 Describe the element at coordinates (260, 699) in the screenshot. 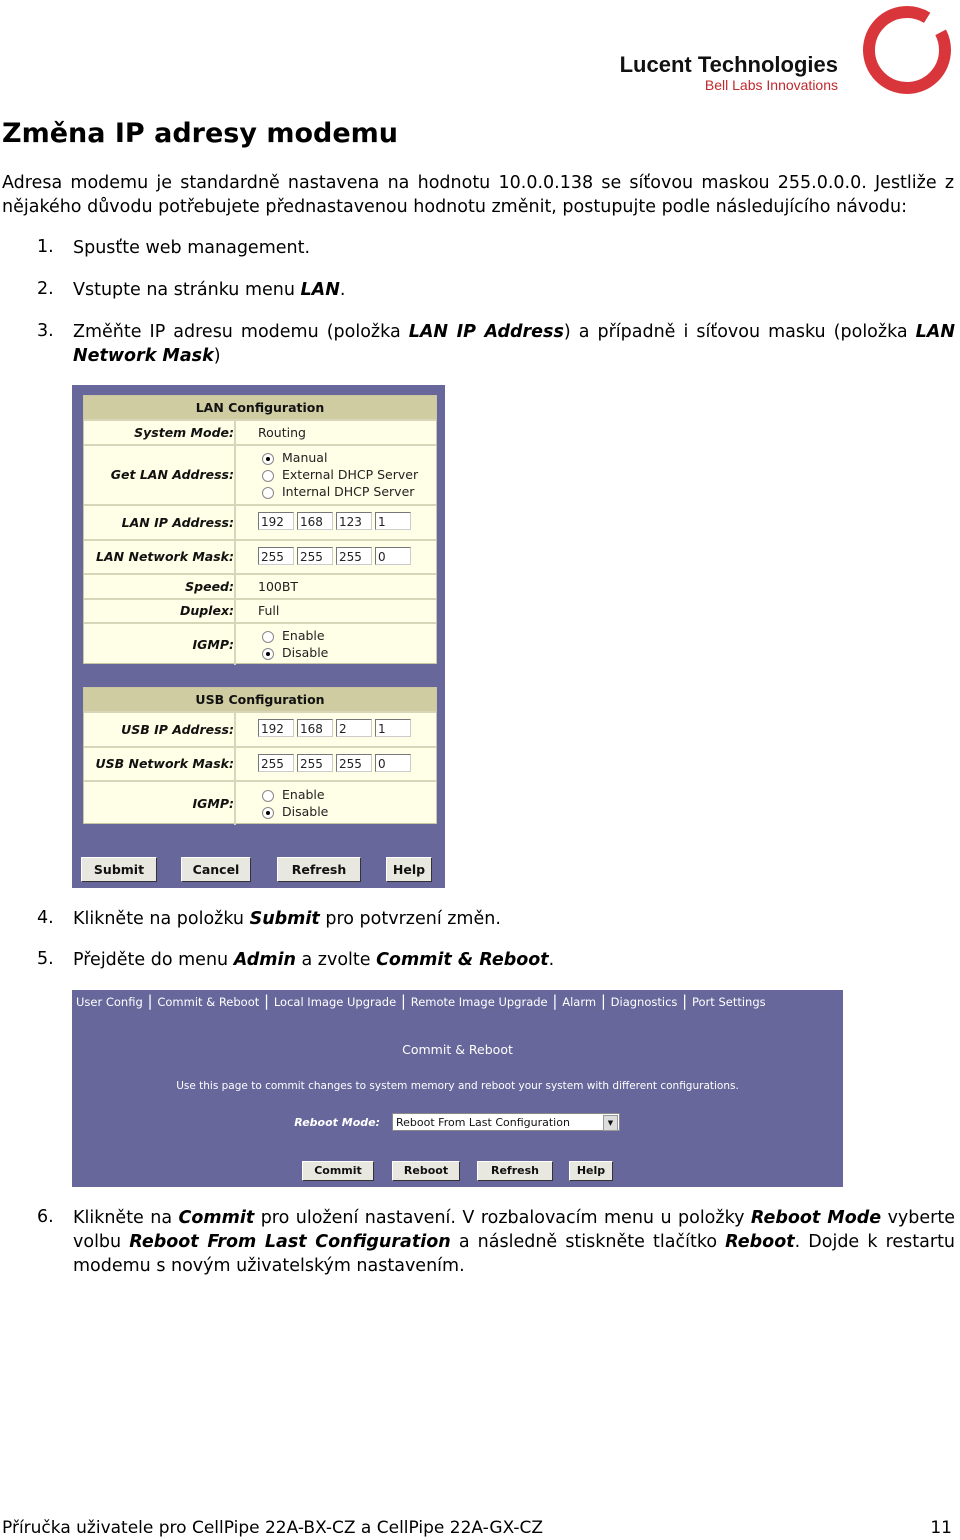

I see `usb-config-header: USB Configuration` at that location.